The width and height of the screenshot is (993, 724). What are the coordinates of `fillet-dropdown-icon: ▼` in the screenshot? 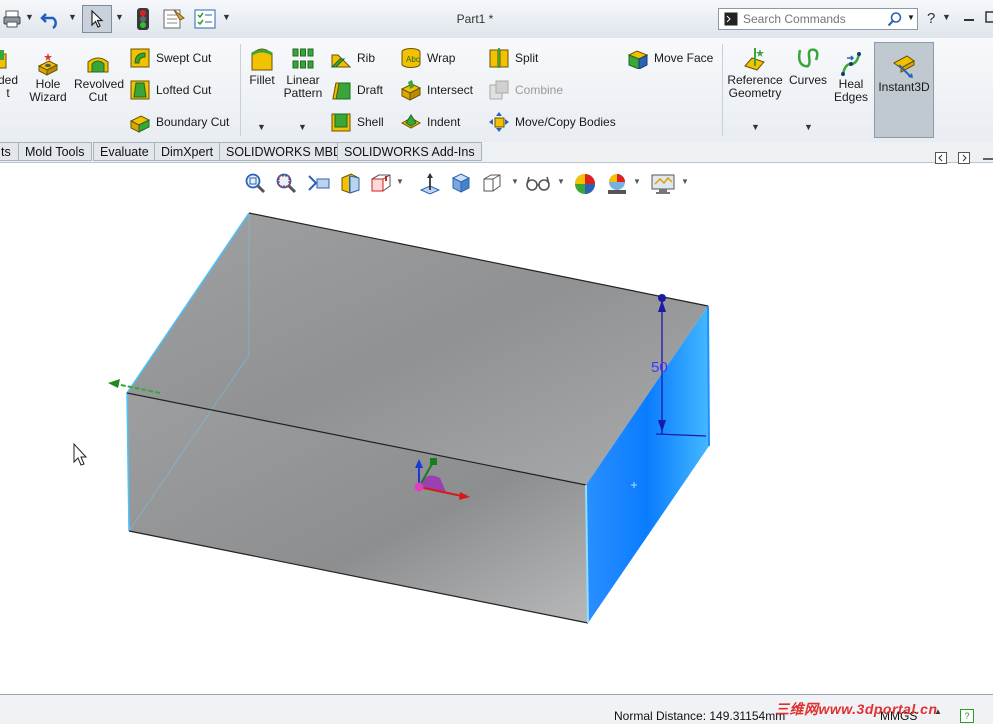 It's located at (261, 127).